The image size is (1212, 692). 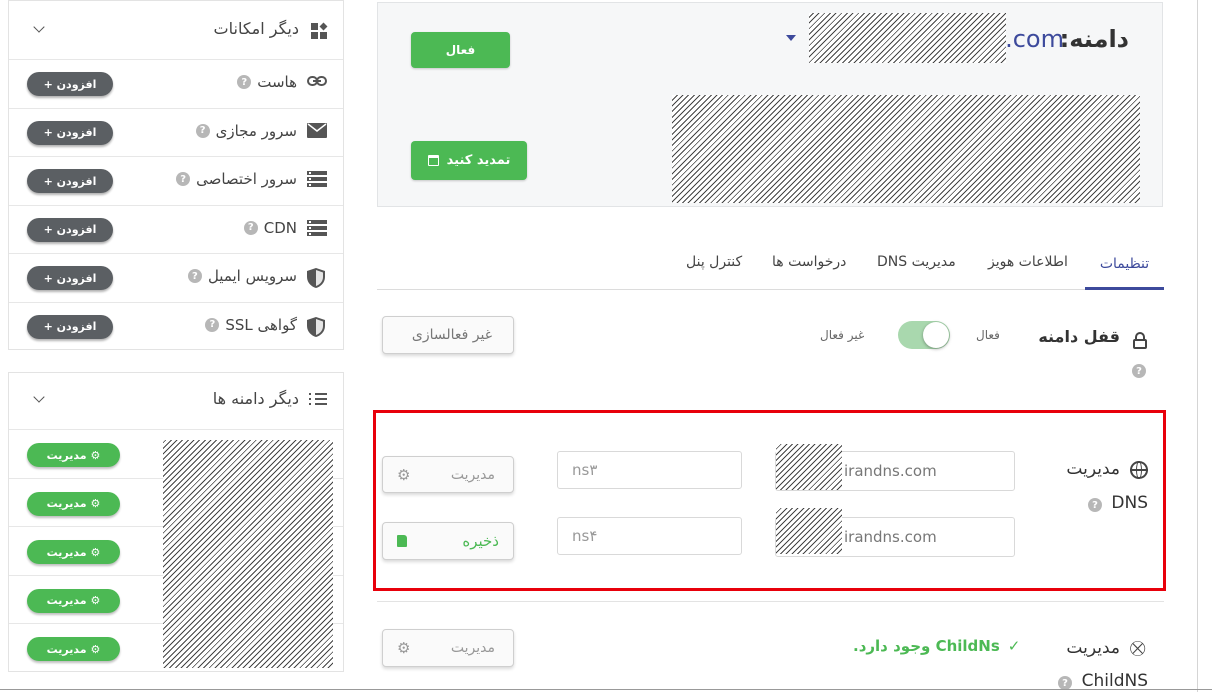 What do you see at coordinates (1138, 648) in the screenshot?
I see `network-off-icon: ⛒` at bounding box center [1138, 648].